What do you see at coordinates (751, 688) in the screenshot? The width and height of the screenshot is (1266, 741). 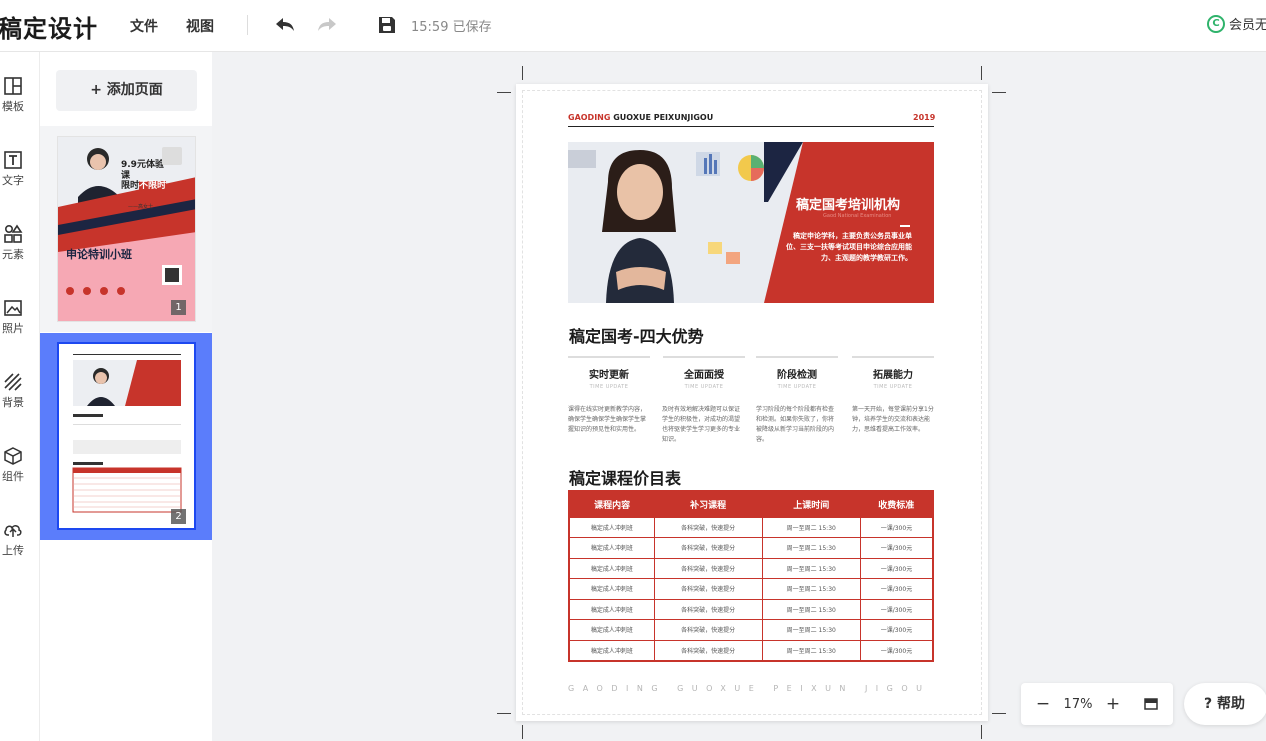 I see `footer-text: GAODING GUOXUE PEIXUN JIGOU` at bounding box center [751, 688].